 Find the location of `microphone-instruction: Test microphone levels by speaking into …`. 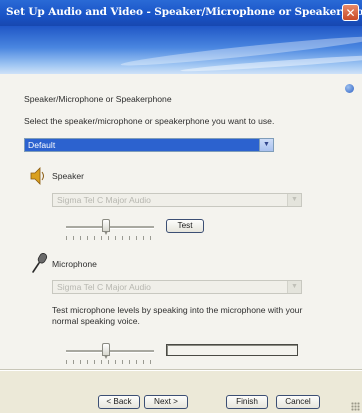

microphone-instruction: Test microphone levels by speaking into … is located at coordinates (177, 315).